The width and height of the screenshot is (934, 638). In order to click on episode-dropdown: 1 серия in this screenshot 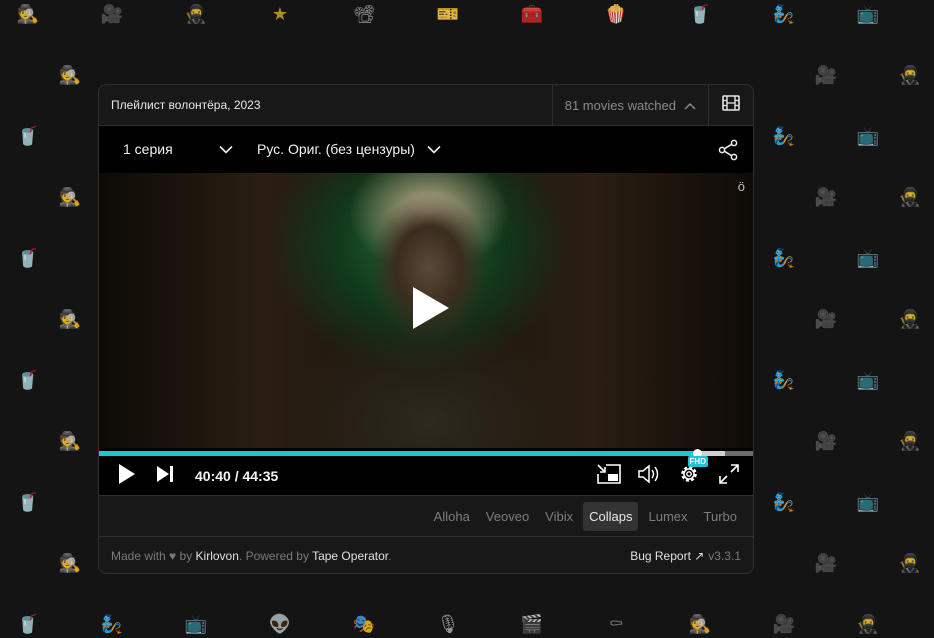, I will do `click(178, 149)`.